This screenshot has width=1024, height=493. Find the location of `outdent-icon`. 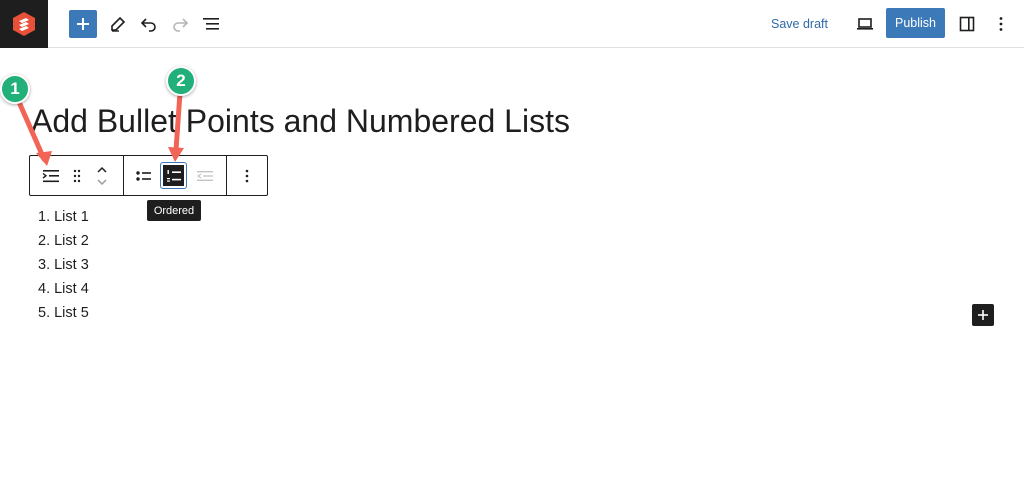

outdent-icon is located at coordinates (204, 175).